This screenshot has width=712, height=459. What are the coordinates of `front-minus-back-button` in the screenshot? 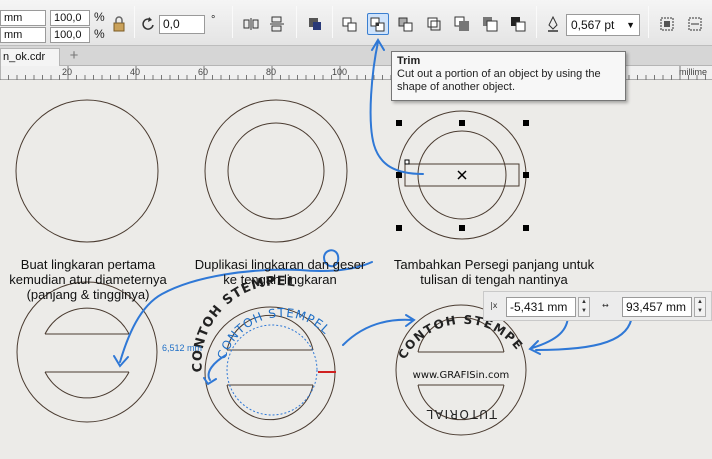 It's located at (462, 24).